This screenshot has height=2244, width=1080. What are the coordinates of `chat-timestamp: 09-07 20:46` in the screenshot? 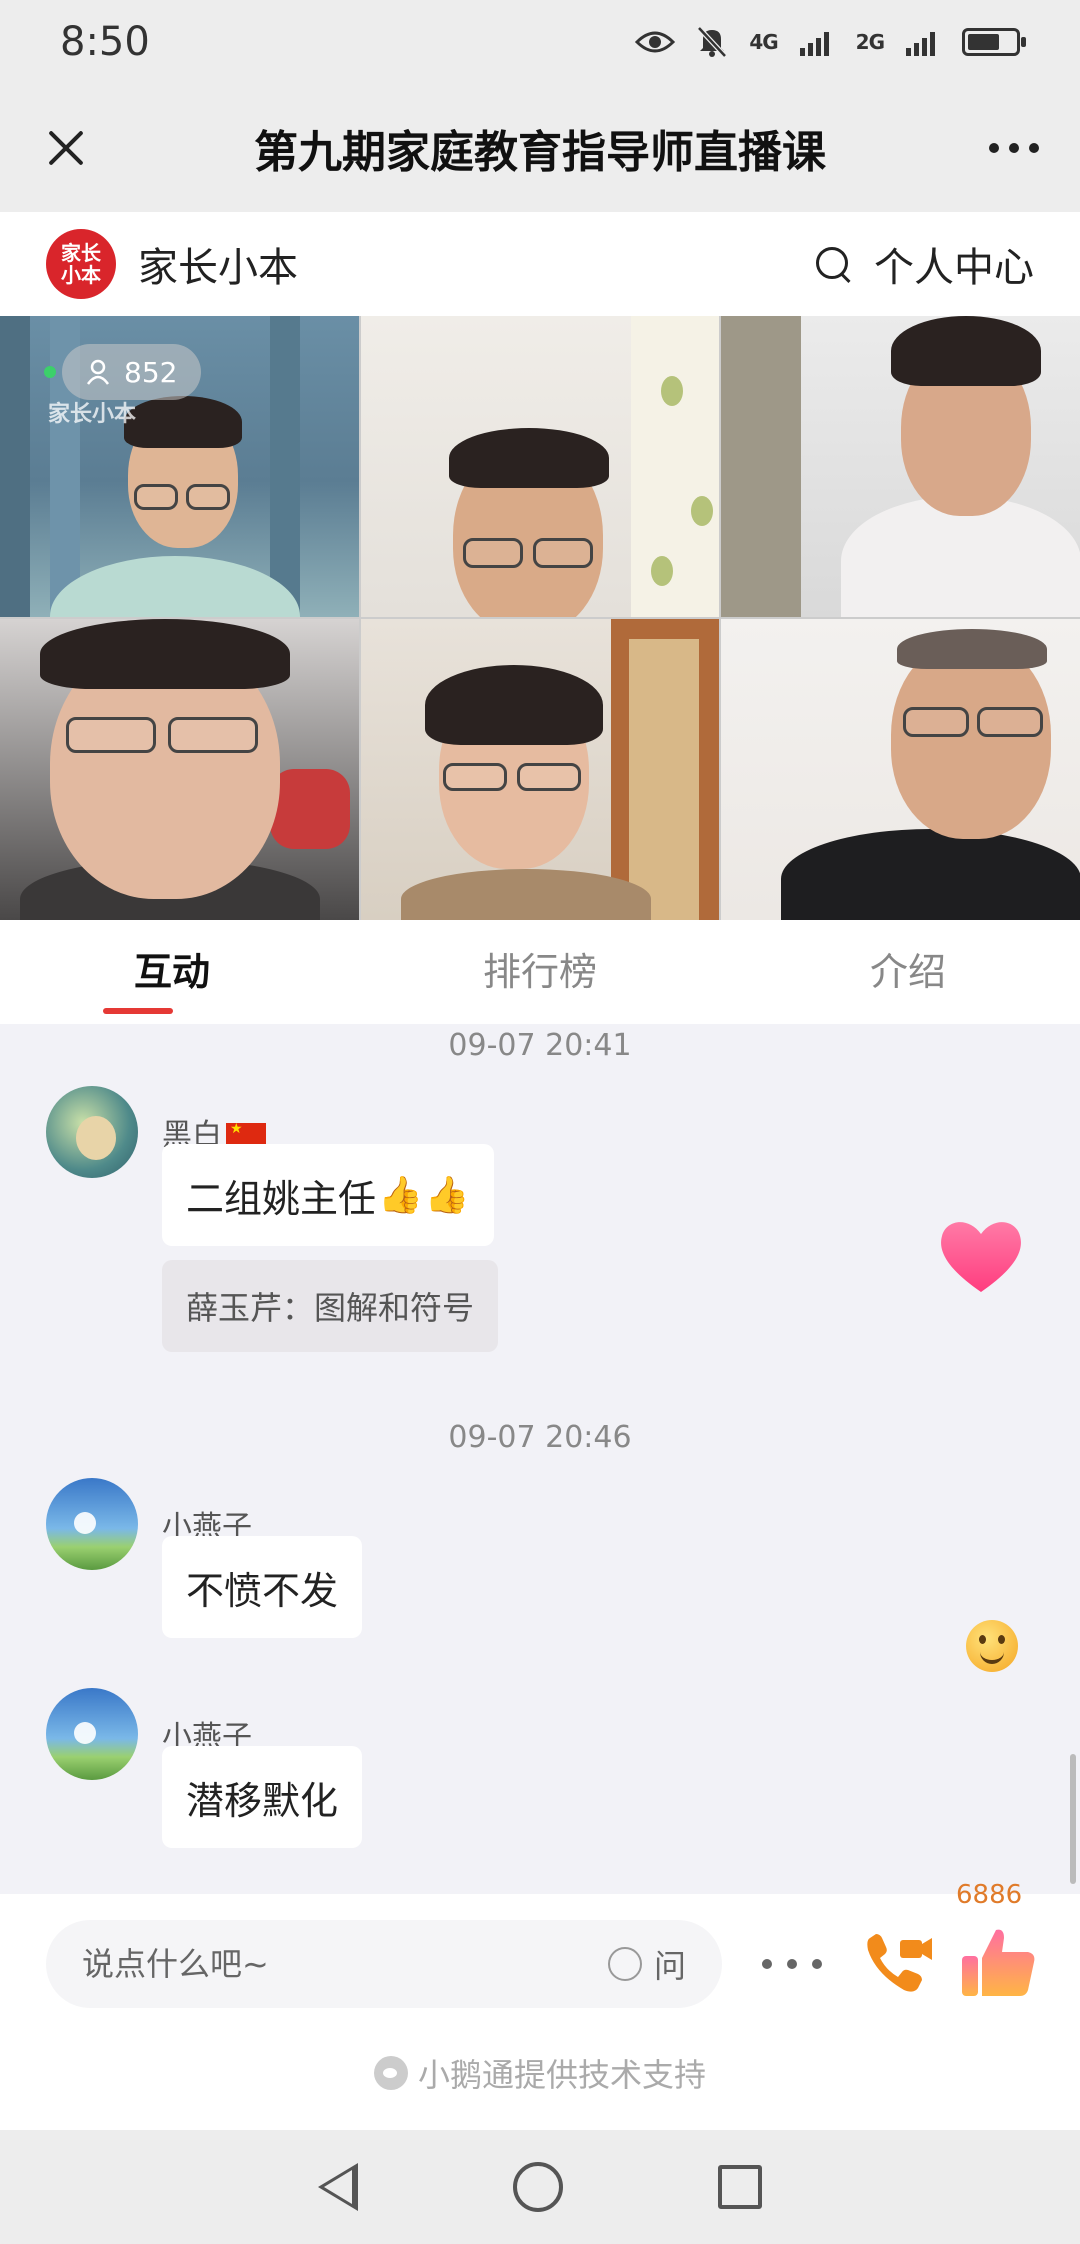 It's located at (540, 1437).